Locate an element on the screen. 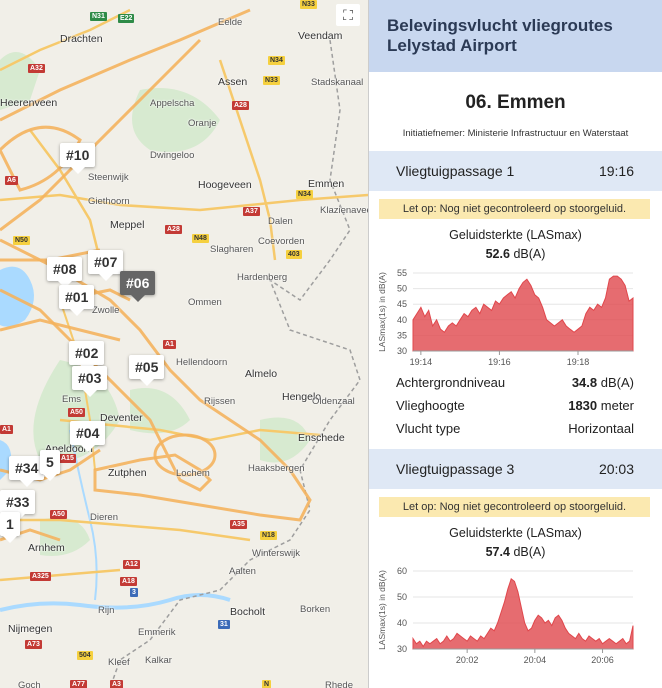 Image resolution: width=662 pixels, height=688 pixels. road-shield: N50 is located at coordinates (21, 240).